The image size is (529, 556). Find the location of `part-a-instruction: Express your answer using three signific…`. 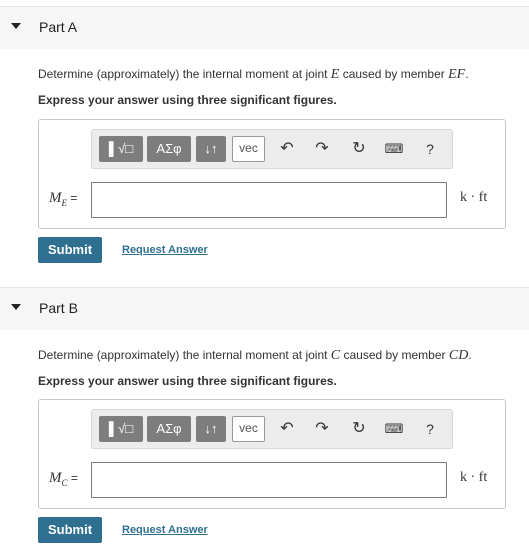

part-a-instruction: Express your answer using three signific… is located at coordinates (187, 100).